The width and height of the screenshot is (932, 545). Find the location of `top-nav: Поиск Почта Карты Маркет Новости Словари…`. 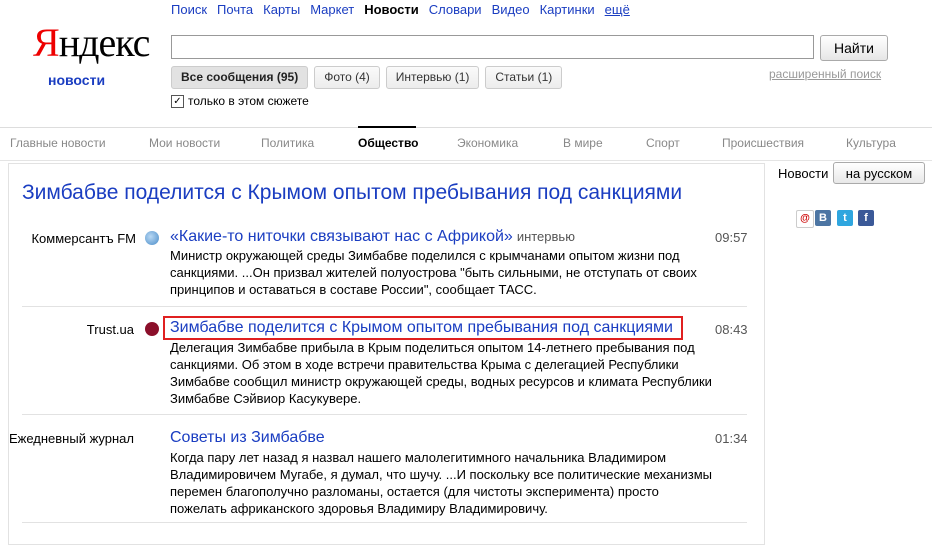

top-nav: Поиск Почта Карты Маркет Новости Словари… is located at coordinates (405, 9).